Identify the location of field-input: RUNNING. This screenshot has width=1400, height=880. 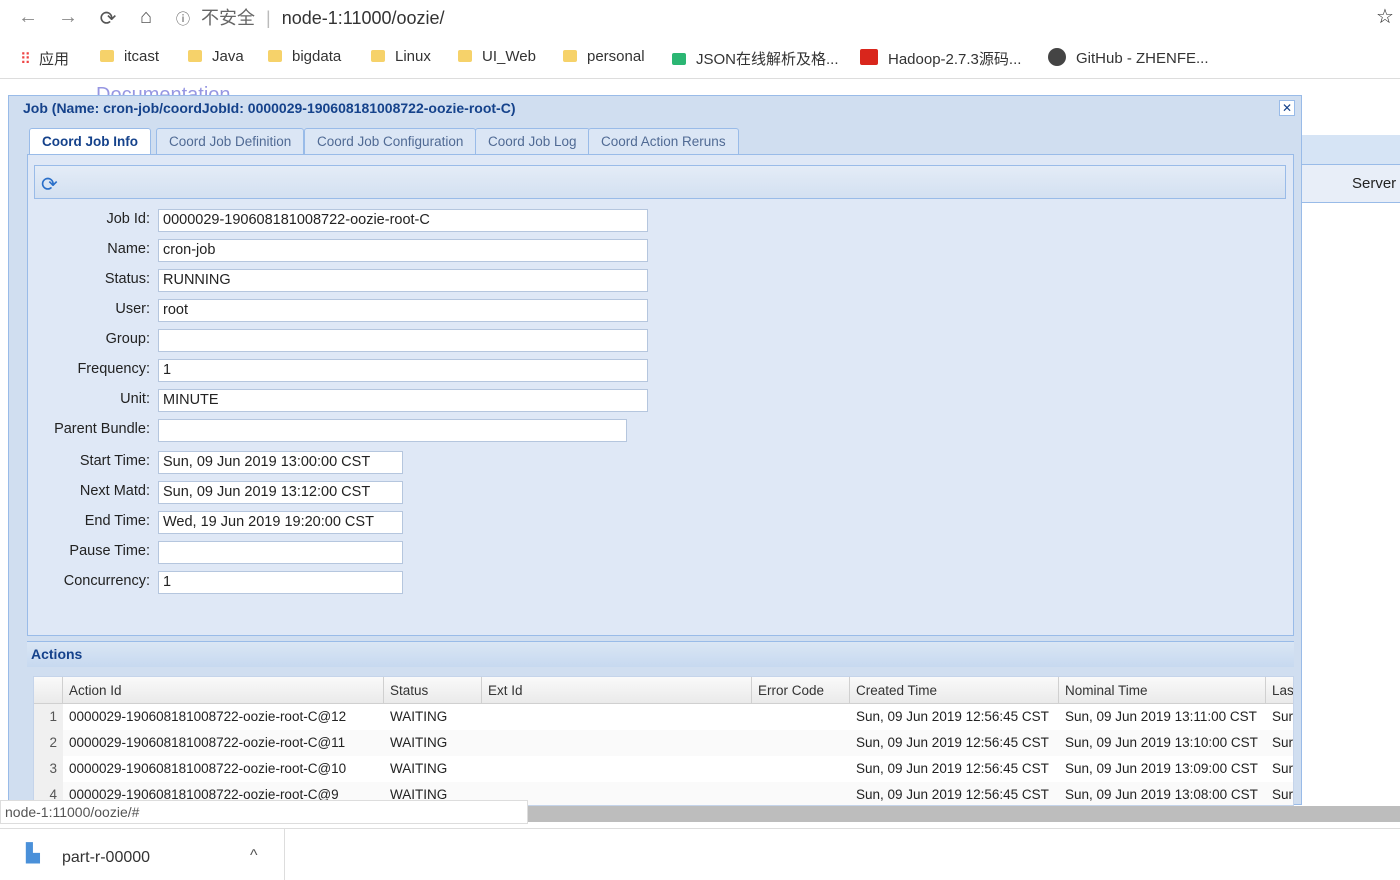
(403, 280).